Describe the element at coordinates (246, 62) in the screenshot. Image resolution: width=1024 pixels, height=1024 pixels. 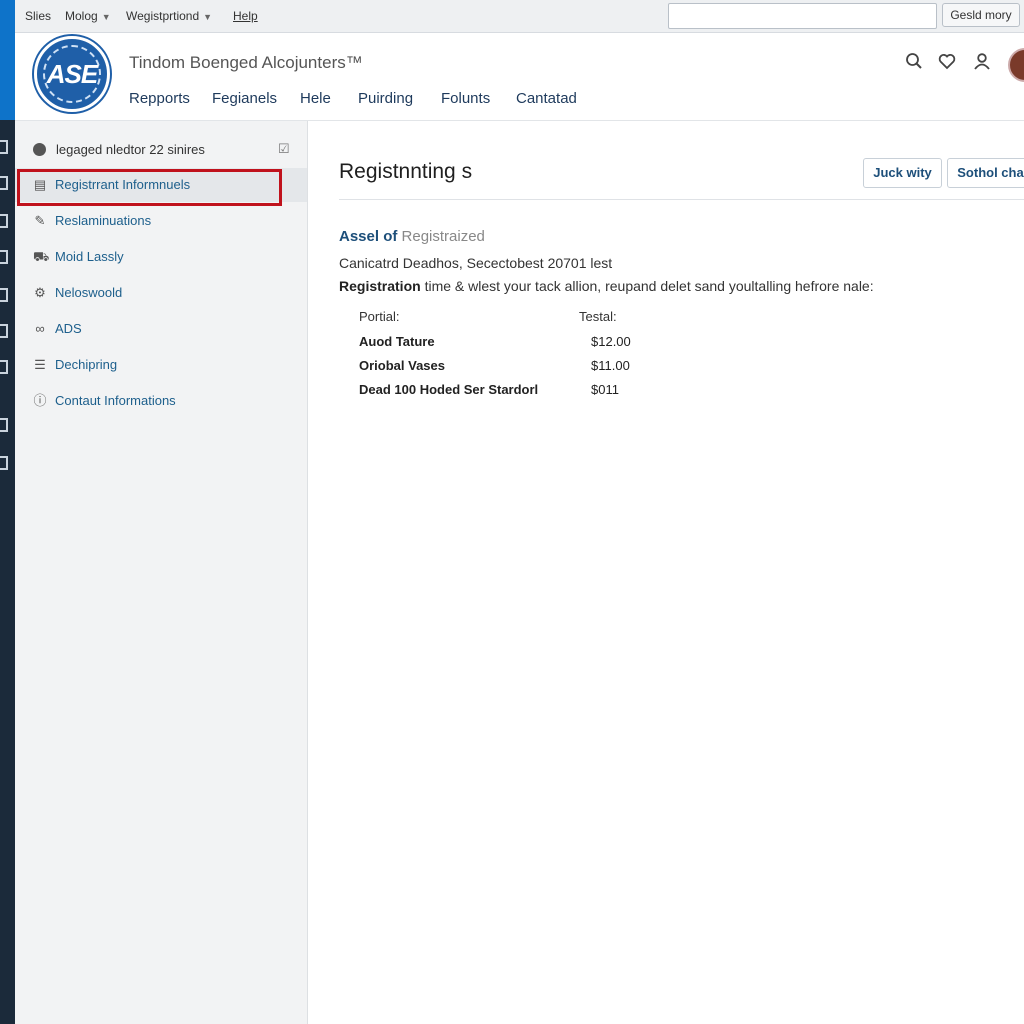
I see `site-title: Tindom Boenged Alcojunters™` at that location.